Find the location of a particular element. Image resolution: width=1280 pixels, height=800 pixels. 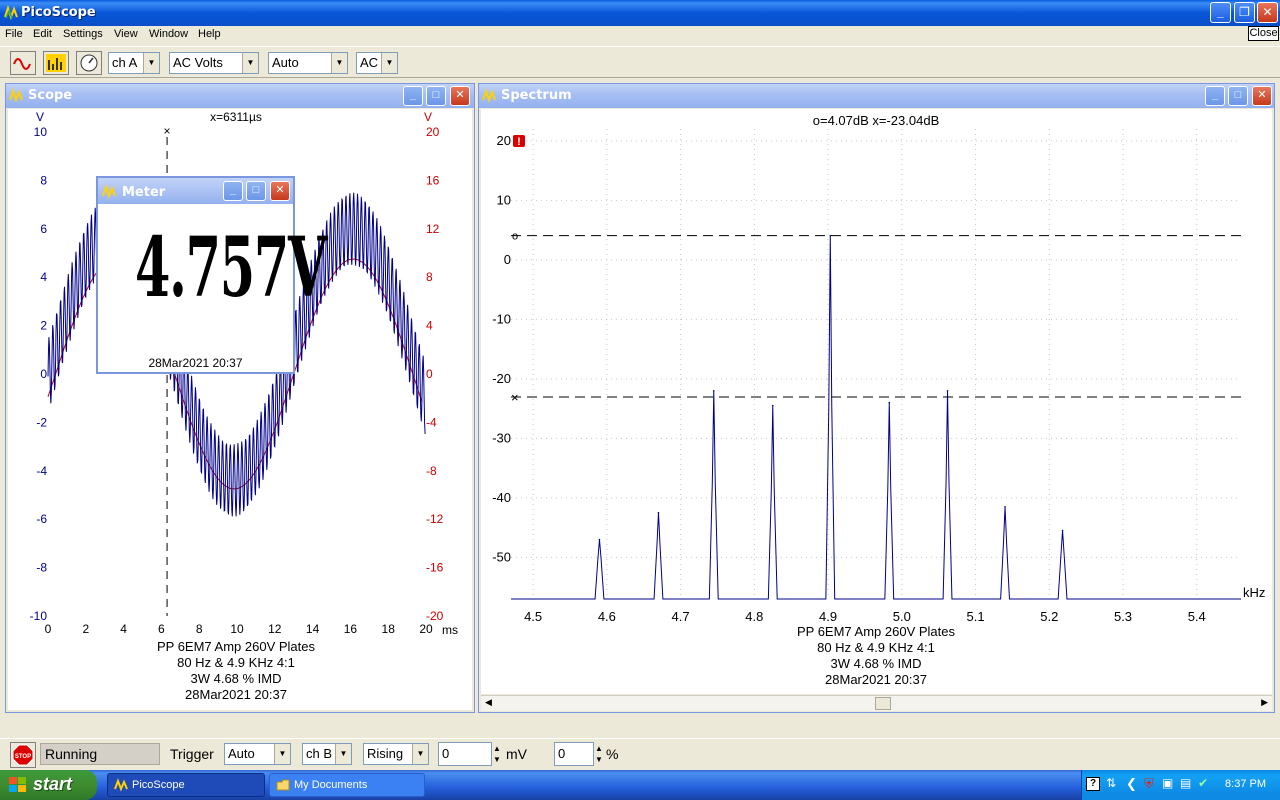

help-icon: ? is located at coordinates (1093, 784).